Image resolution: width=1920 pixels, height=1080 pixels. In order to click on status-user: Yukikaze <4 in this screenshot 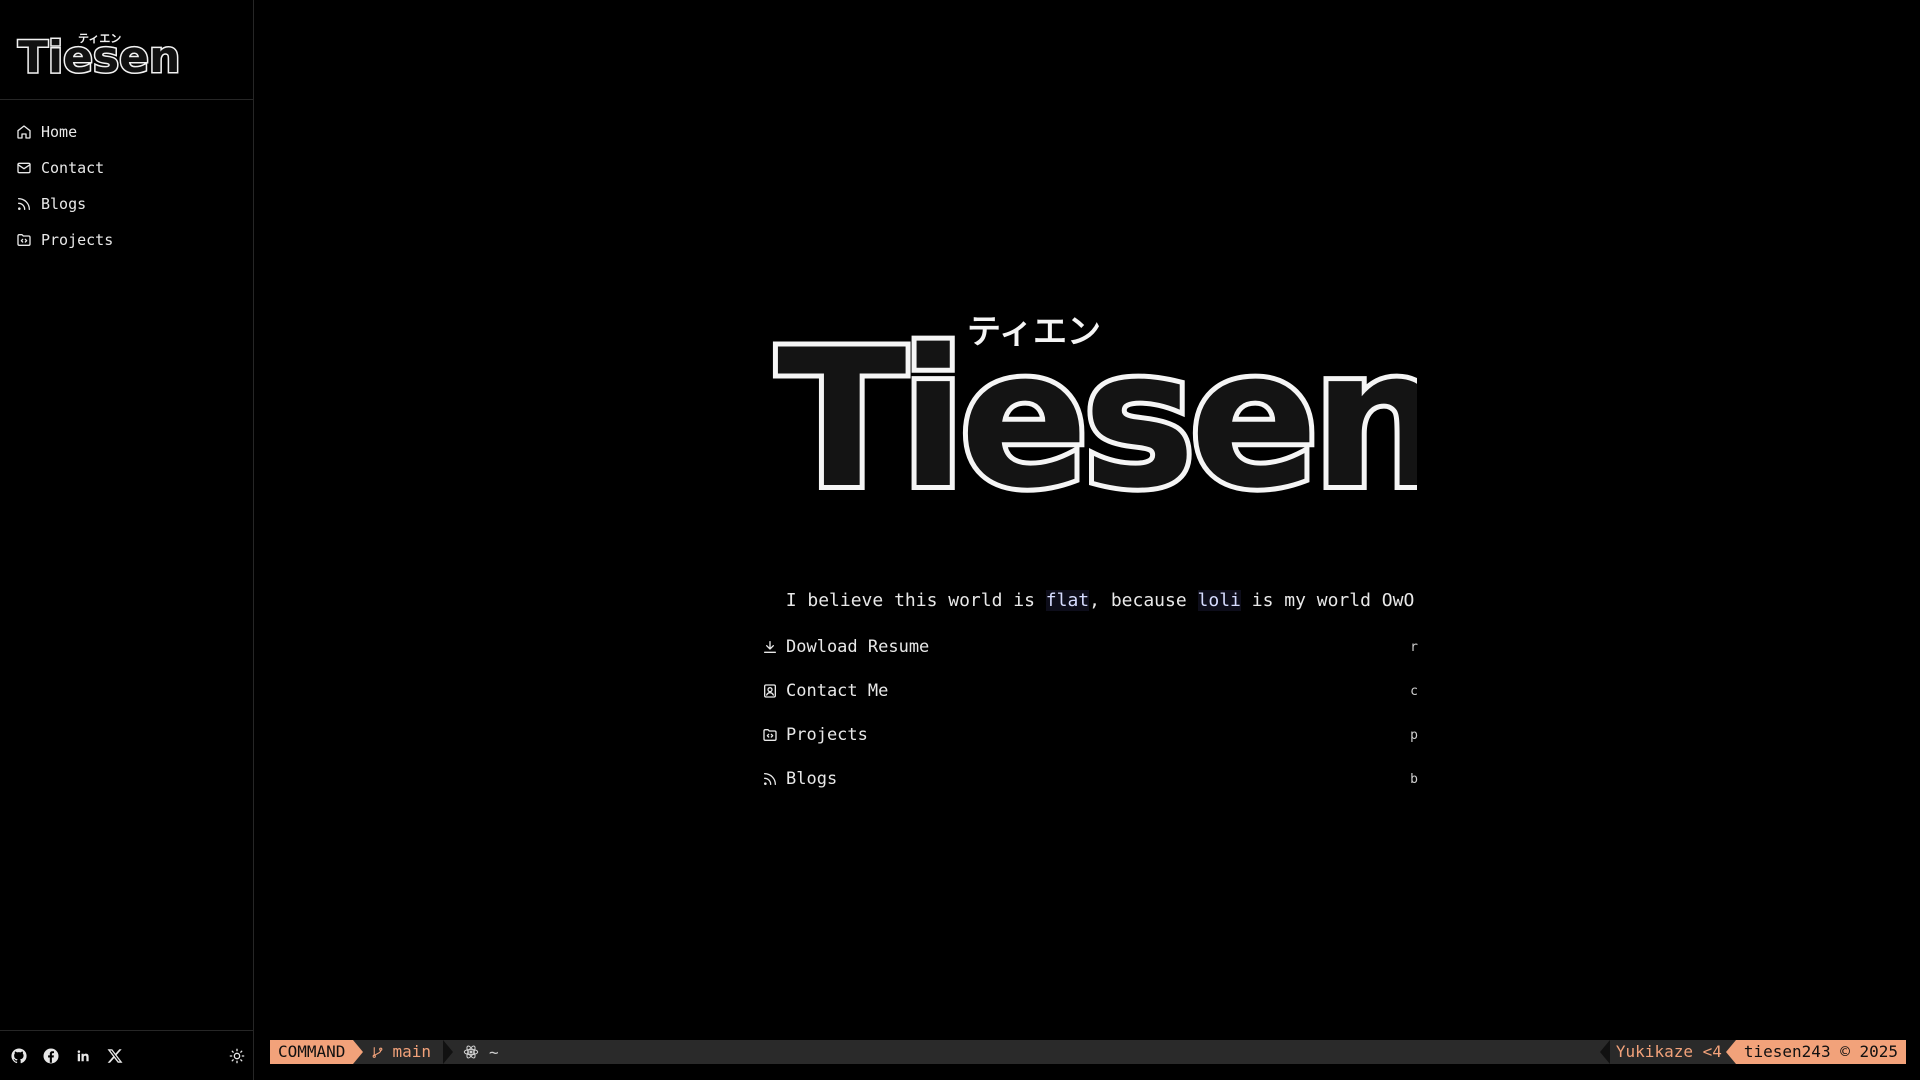, I will do `click(1667, 1052)`.